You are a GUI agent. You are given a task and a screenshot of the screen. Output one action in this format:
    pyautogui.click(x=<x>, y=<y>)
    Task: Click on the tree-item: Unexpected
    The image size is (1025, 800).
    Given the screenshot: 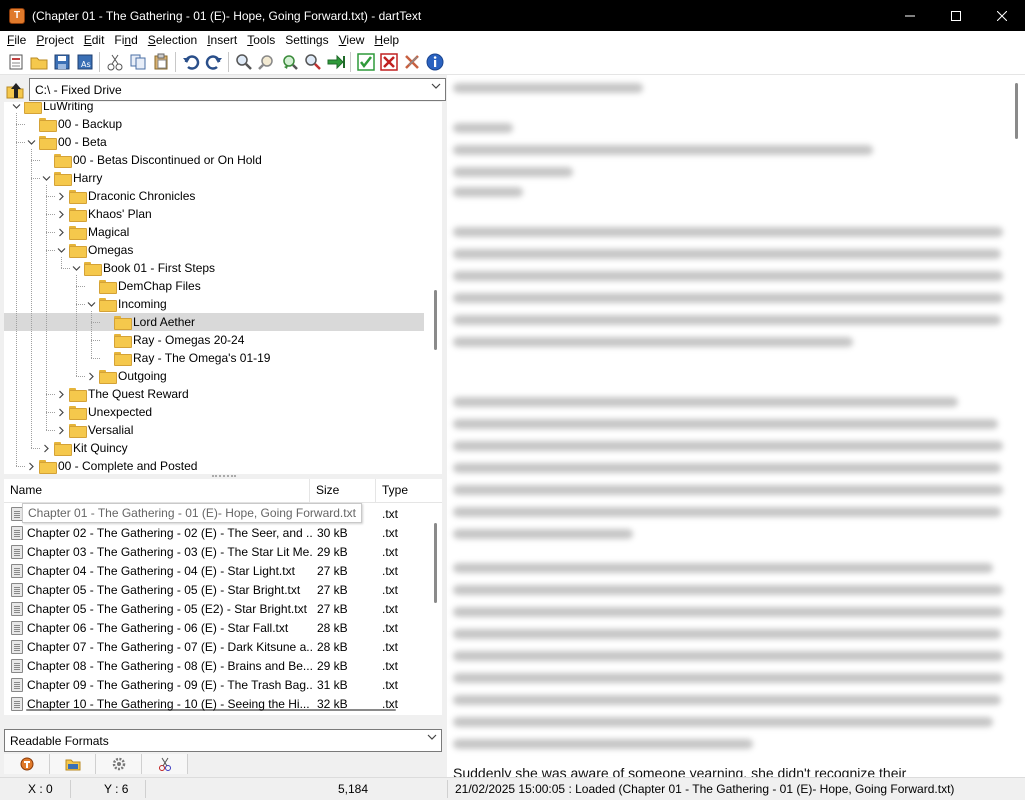 What is the action you would take?
    pyautogui.click(x=103, y=412)
    